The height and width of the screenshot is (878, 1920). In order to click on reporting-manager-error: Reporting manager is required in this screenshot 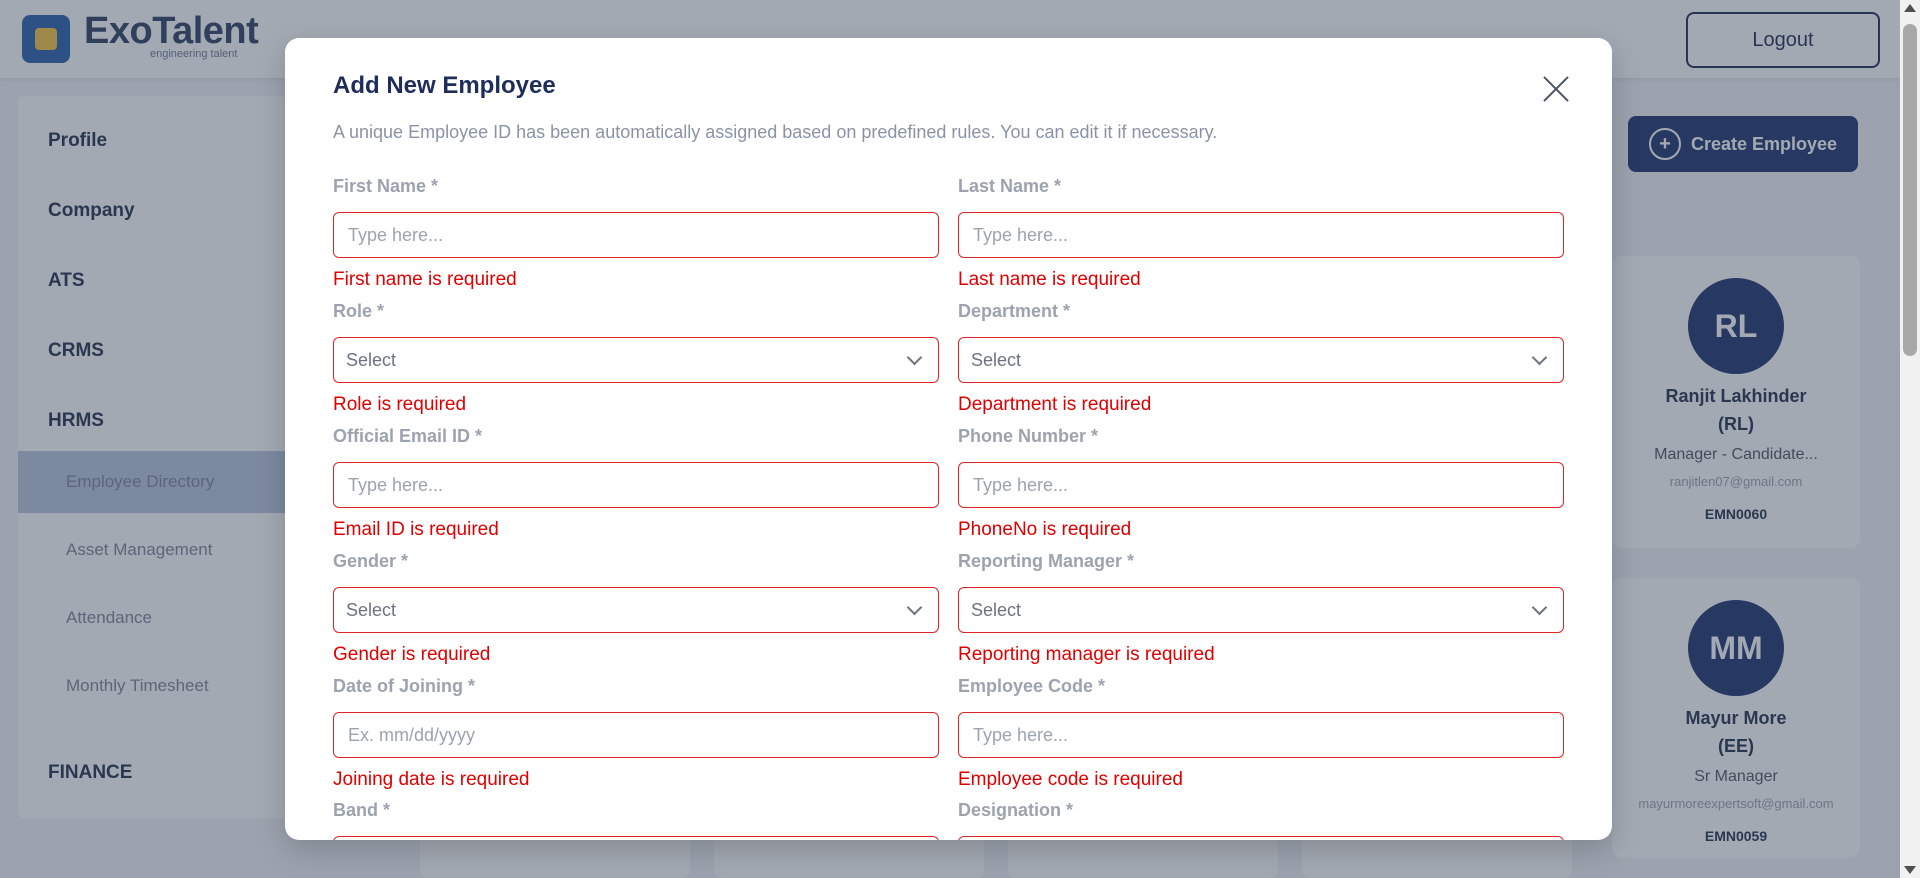, I will do `click(1086, 654)`.